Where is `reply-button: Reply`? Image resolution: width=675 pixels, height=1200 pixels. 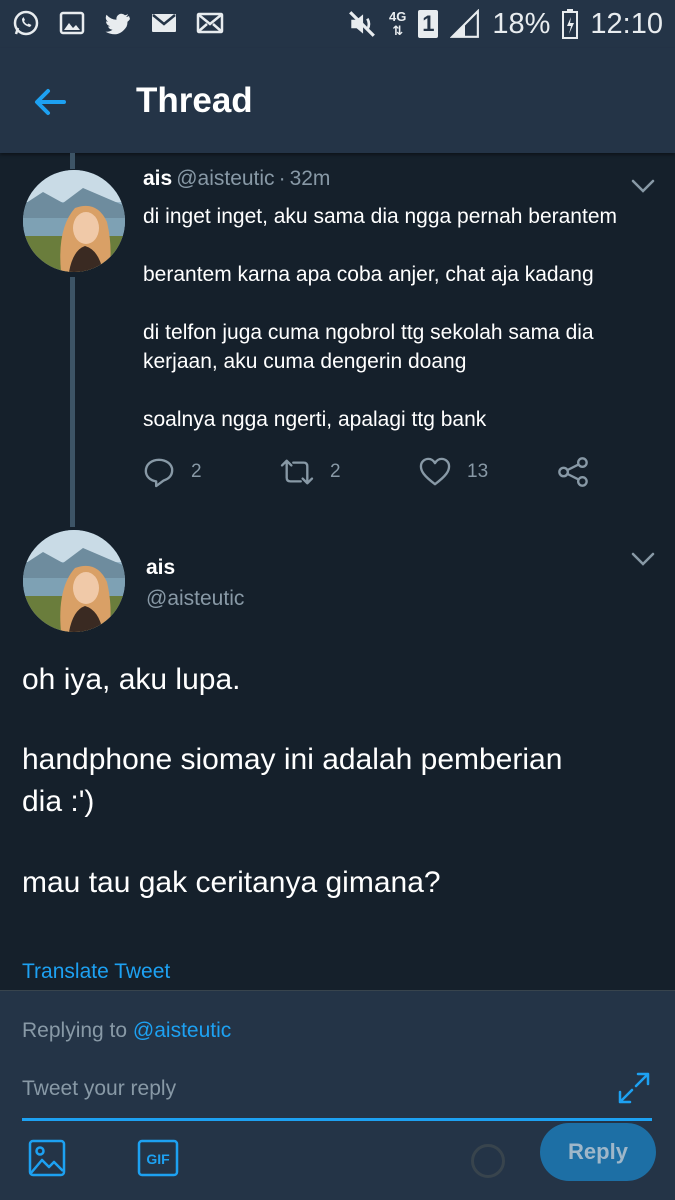
reply-button: Reply is located at coordinates (598, 1152).